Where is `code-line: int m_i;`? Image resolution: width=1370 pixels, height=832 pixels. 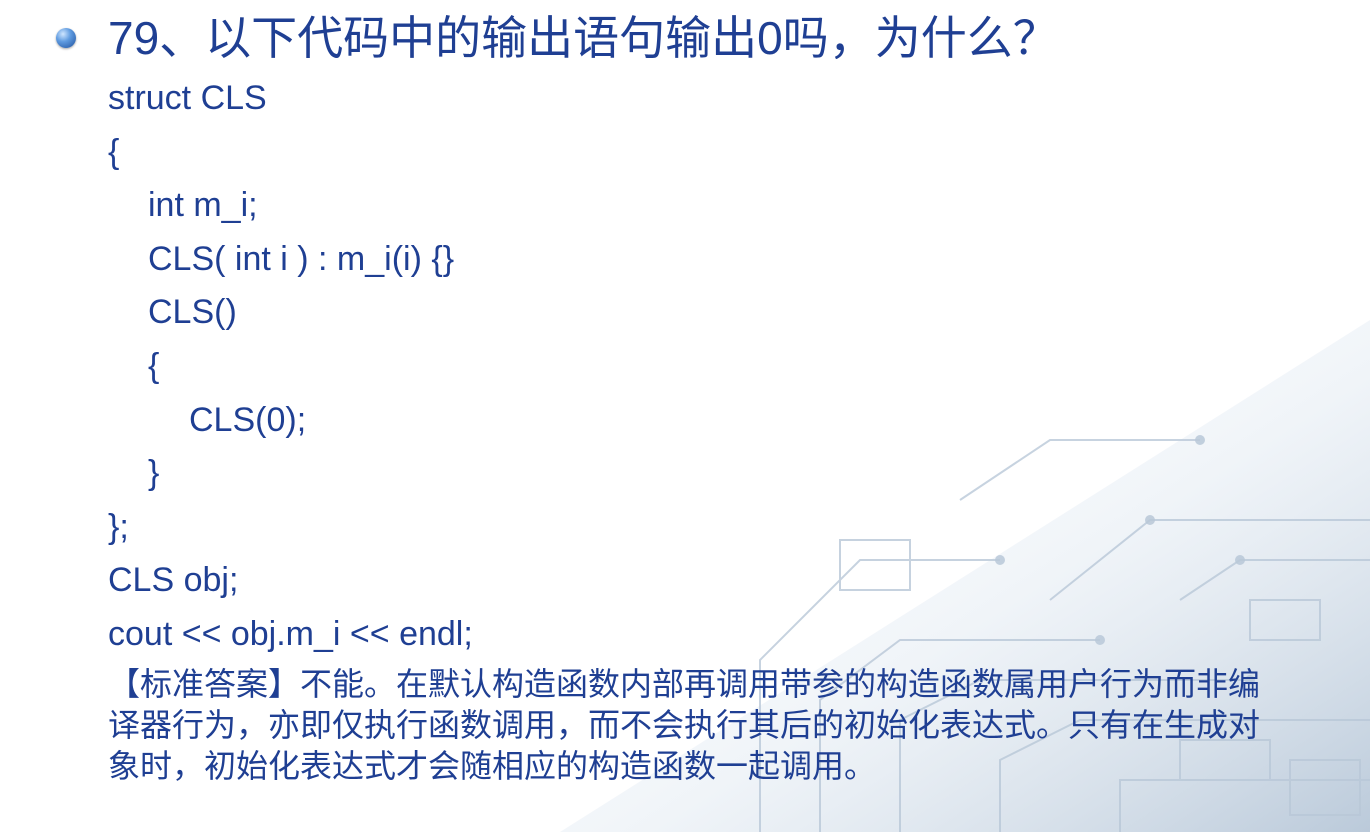
code-line: int m_i; is located at coordinates (203, 205).